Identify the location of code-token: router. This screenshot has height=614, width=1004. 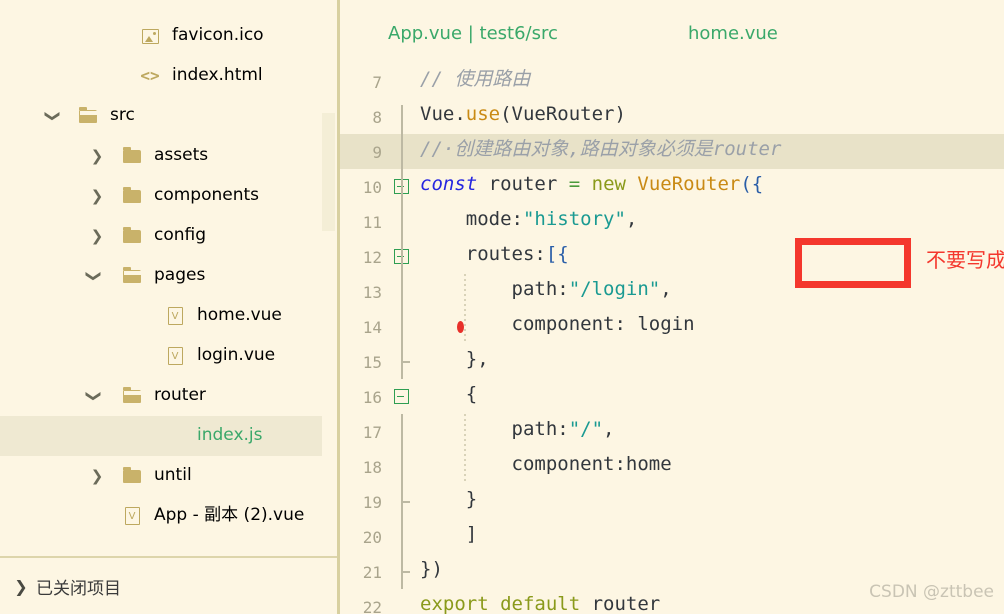
(620, 603).